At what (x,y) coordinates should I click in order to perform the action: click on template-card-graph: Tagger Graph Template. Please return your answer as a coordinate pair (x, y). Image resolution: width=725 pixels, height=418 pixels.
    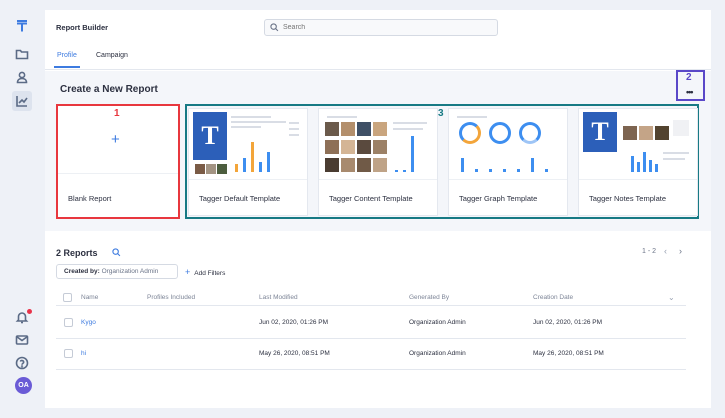
    Looking at the image, I should click on (508, 162).